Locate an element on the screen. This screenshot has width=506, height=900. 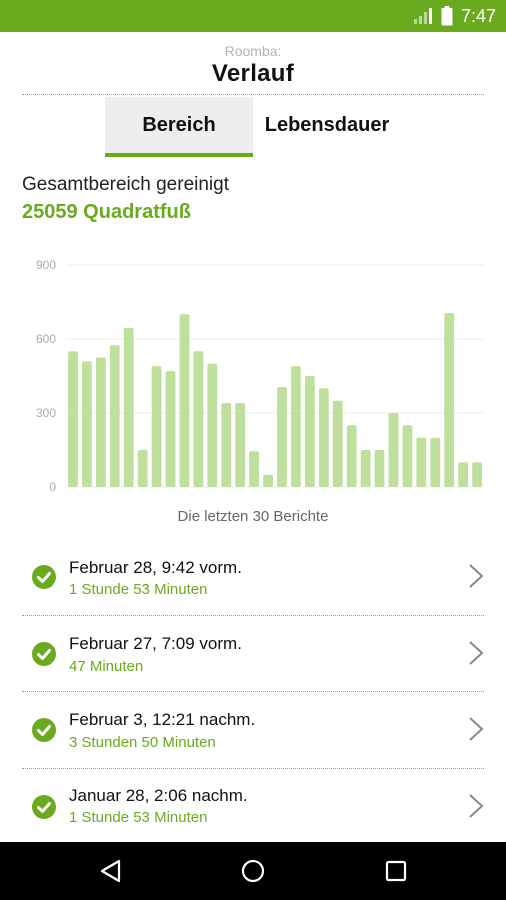
tab-lebensdauer: Lebensdauer is located at coordinates (327, 125).